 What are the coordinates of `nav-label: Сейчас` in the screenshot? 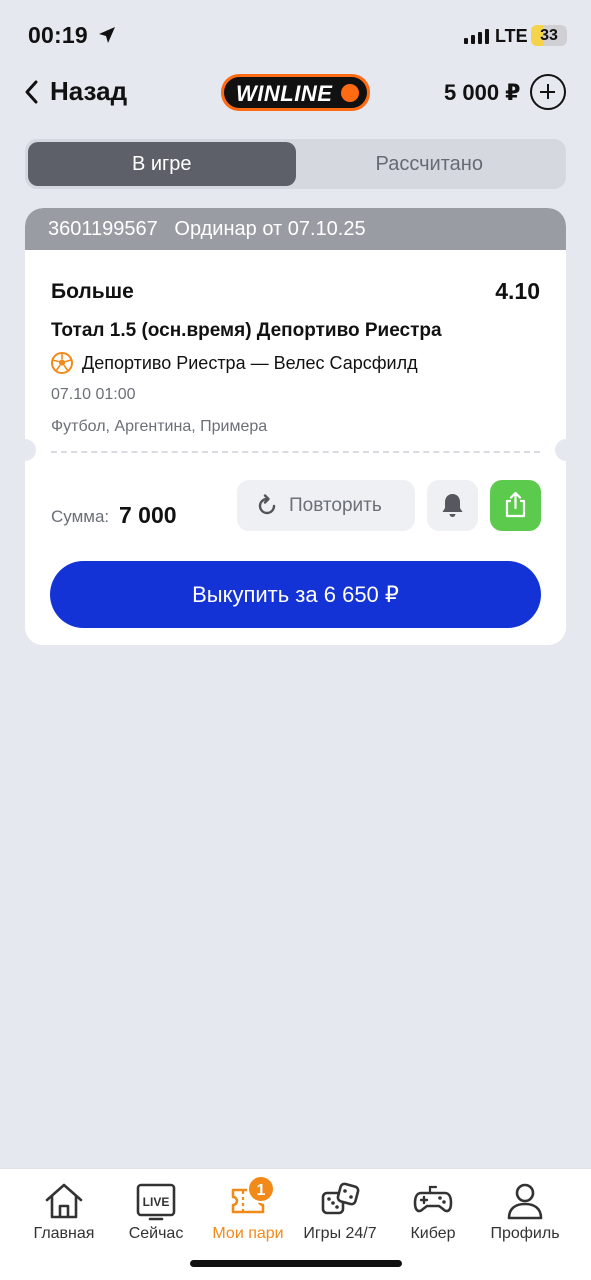 It's located at (156, 1233).